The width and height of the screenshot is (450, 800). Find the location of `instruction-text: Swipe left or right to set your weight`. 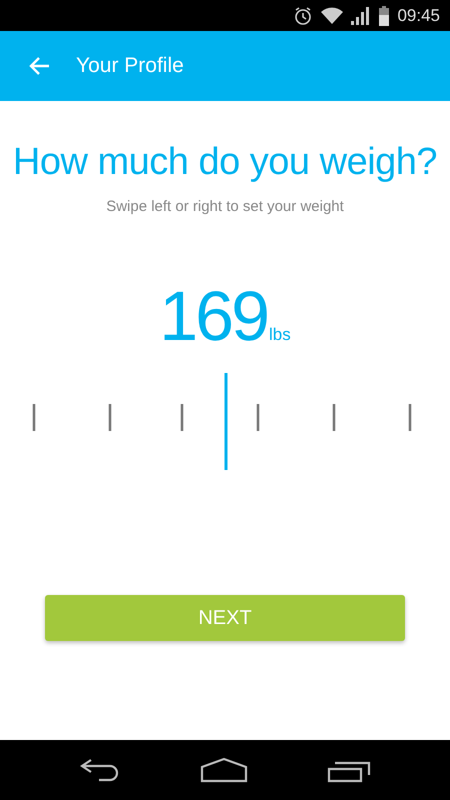

instruction-text: Swipe left or right to set your weight is located at coordinates (225, 206).